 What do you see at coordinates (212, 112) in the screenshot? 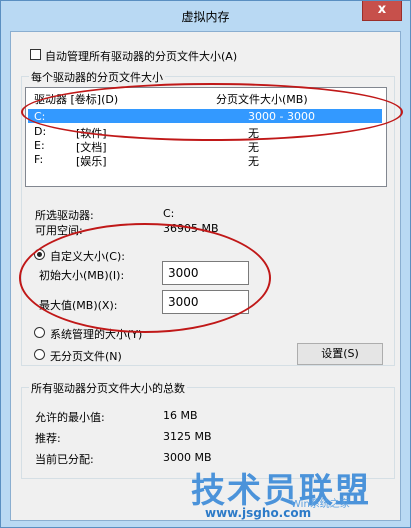
I see `annotation-ellipse-drive-c` at bounding box center [212, 112].